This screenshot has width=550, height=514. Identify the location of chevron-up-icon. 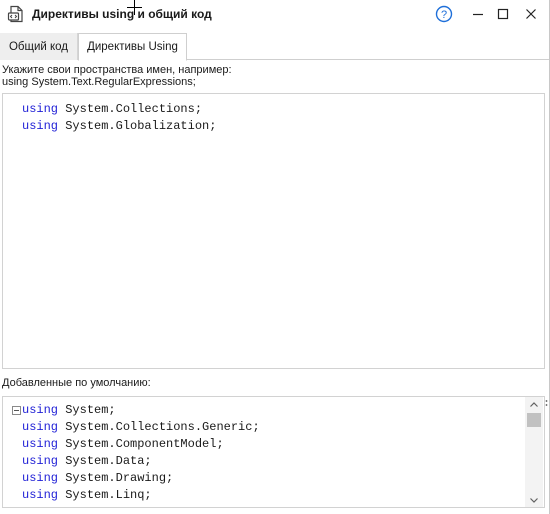
(534, 404).